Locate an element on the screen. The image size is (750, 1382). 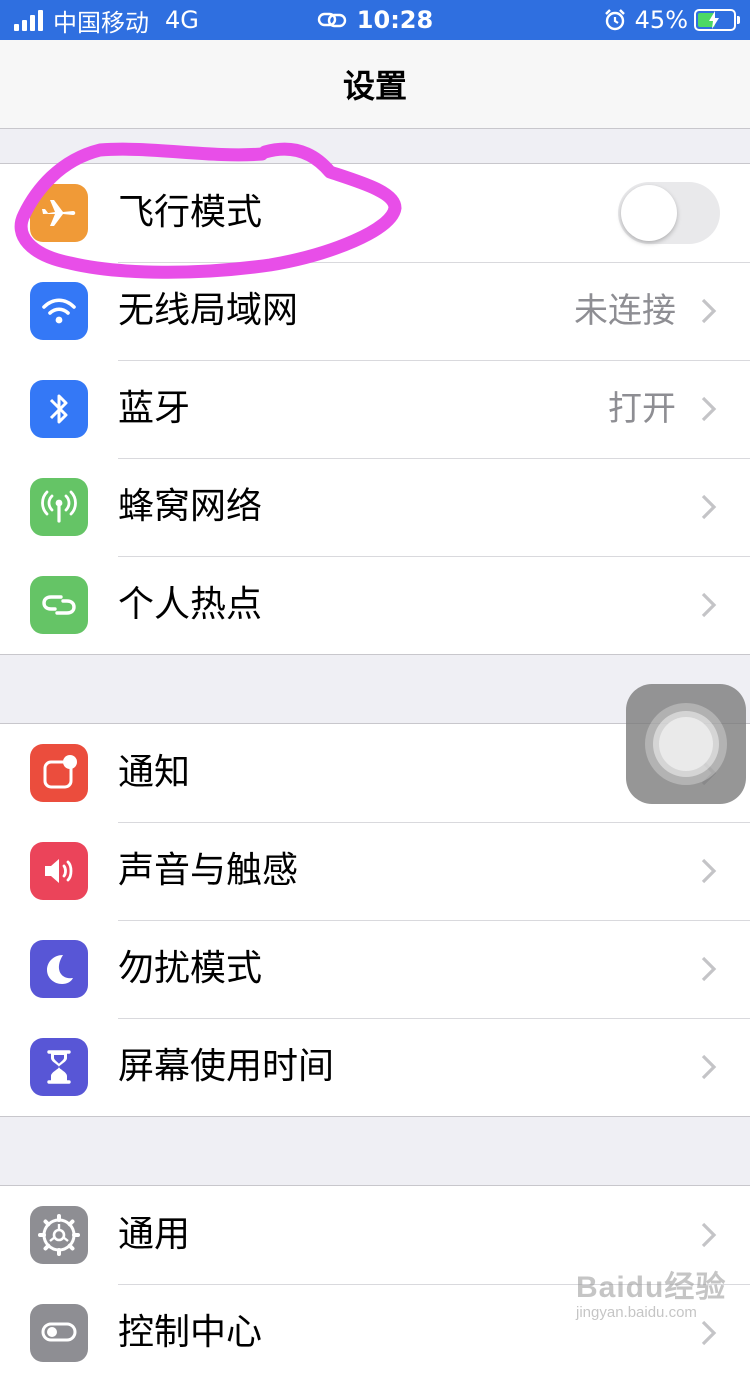
do-not-disturb-label: 勿扰模式 is located at coordinates (190, 968).